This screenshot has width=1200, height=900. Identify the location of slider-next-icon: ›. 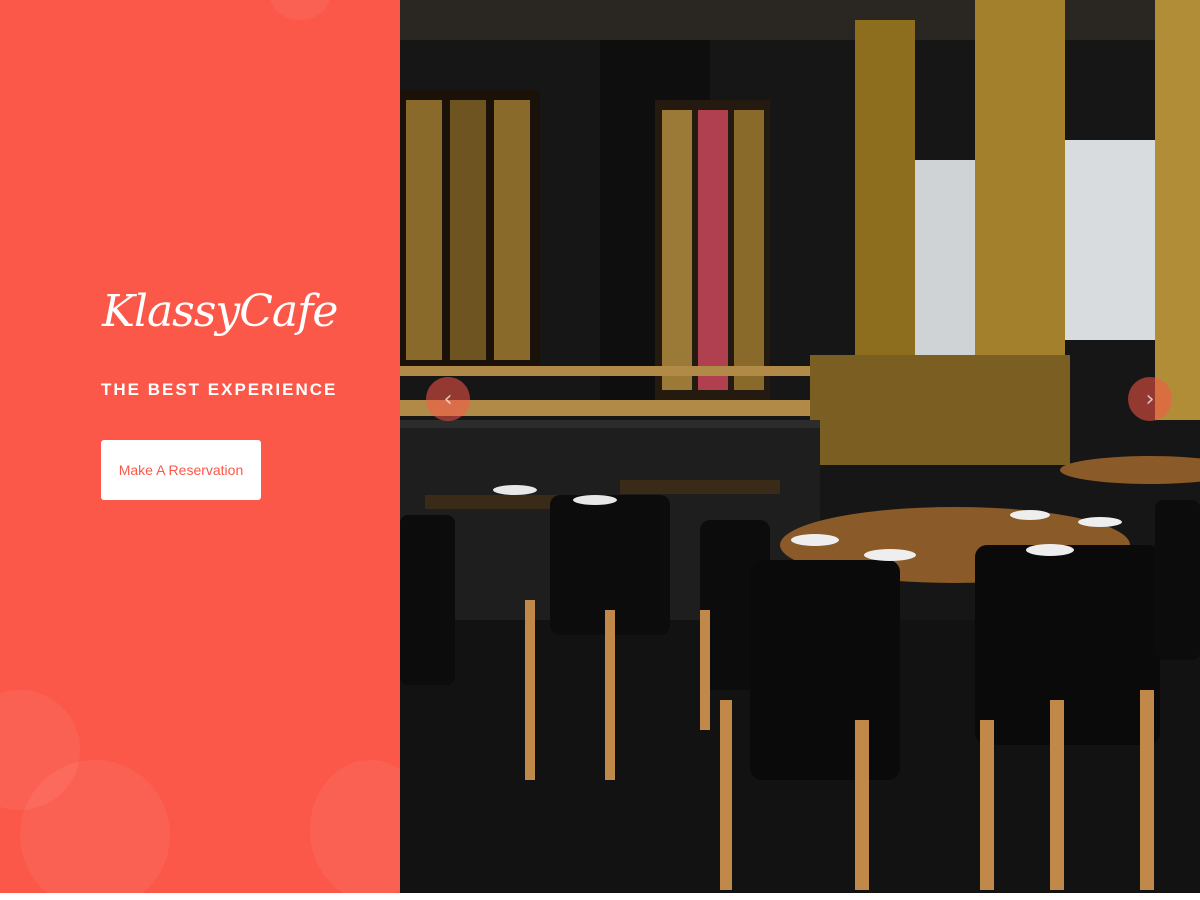
(1150, 399).